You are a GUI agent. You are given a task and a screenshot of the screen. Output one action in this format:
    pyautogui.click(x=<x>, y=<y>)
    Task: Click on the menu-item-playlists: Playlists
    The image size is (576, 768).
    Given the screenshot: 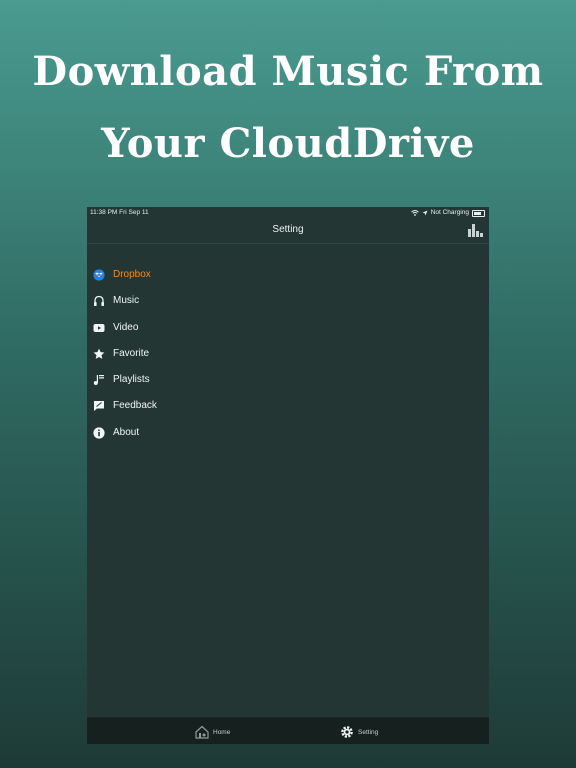 What is the action you would take?
    pyautogui.click(x=288, y=380)
    